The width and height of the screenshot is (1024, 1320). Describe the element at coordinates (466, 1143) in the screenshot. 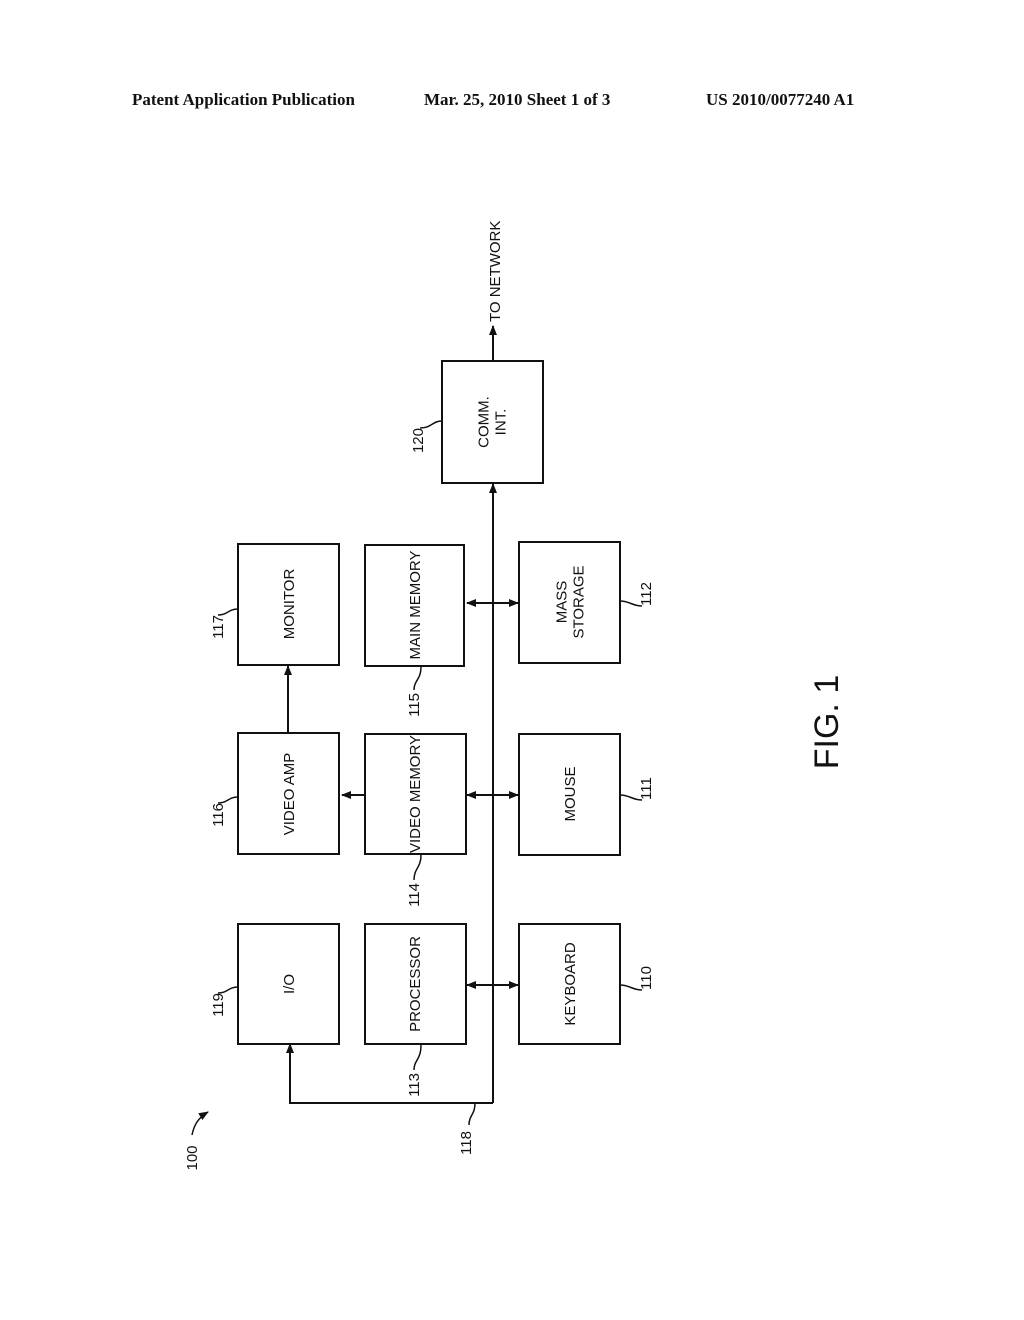

I see `bus-ref-118: 118` at that location.